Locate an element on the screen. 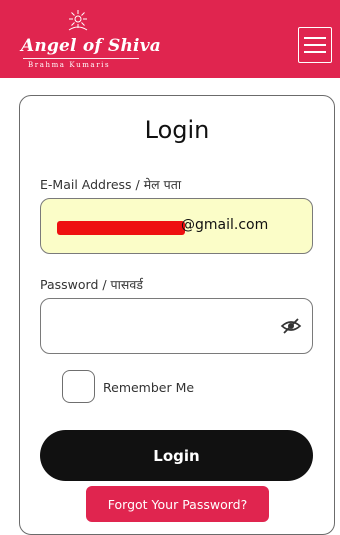  password-label: Password / पासवर्ड is located at coordinates (91, 284).